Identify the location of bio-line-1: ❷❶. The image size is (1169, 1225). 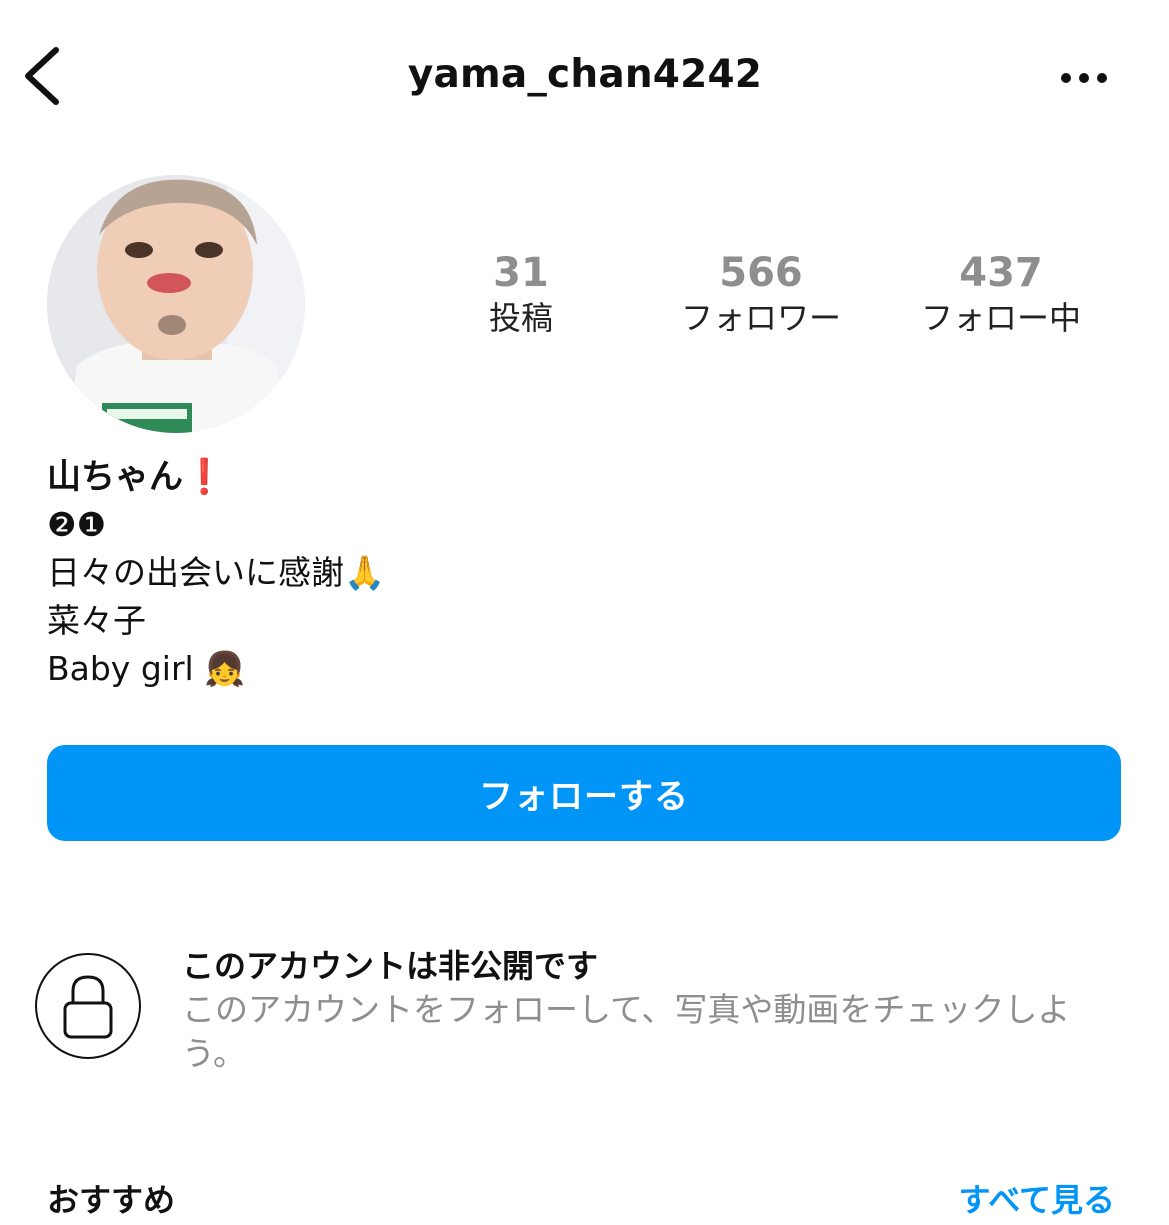
(77, 524).